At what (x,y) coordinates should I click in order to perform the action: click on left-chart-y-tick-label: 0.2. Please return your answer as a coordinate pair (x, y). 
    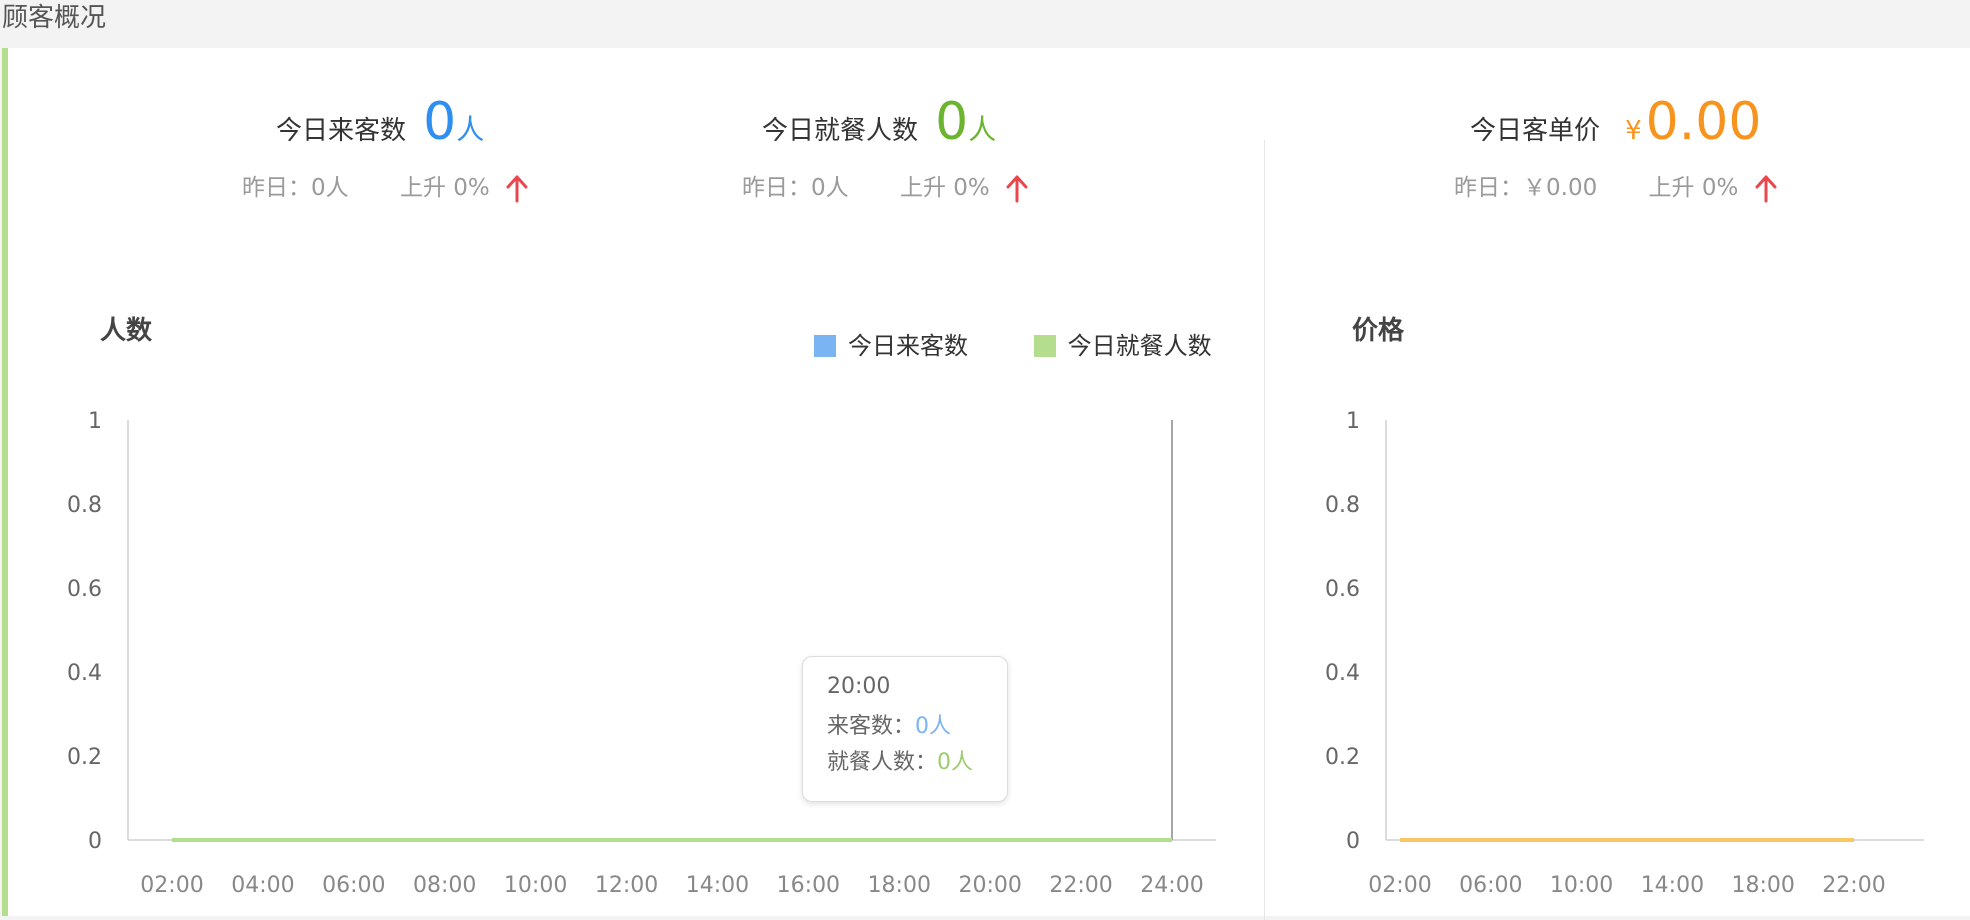
    Looking at the image, I should click on (84, 757).